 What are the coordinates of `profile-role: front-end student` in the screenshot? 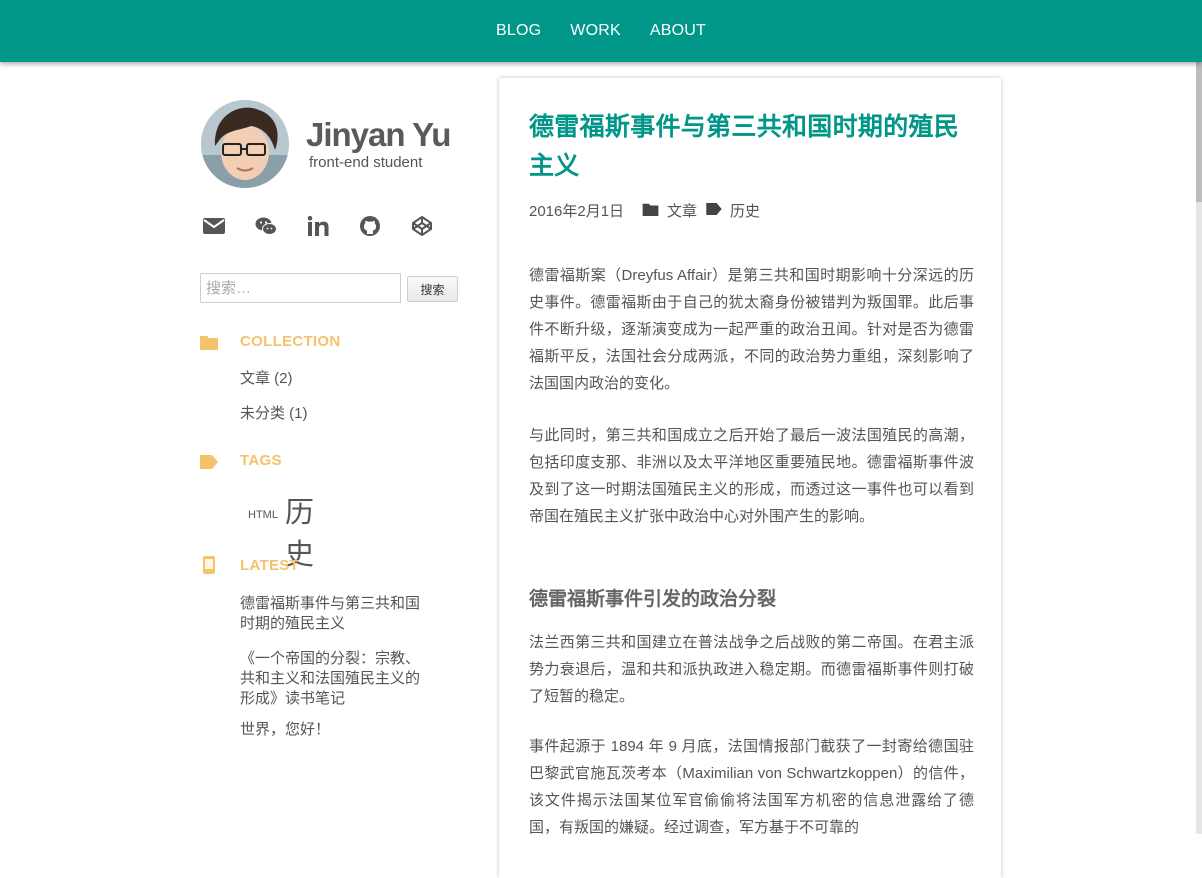 It's located at (366, 162).